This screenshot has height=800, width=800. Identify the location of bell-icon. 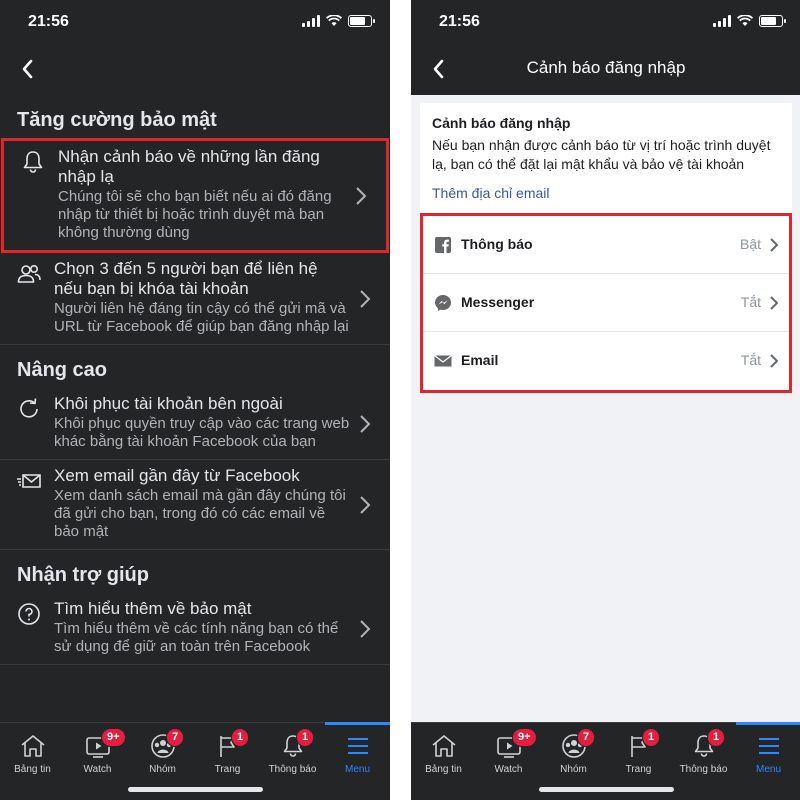
(33, 162).